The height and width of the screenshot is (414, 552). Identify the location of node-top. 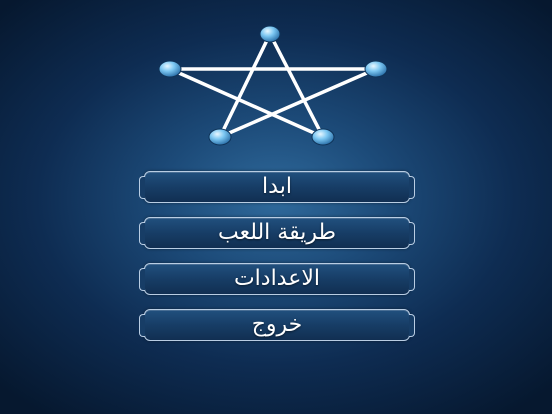
(270, 34).